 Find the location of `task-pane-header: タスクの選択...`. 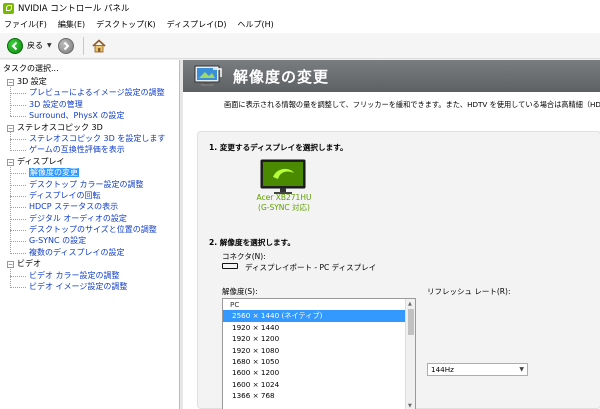

task-pane-header: タスクの選択... is located at coordinates (31, 68).